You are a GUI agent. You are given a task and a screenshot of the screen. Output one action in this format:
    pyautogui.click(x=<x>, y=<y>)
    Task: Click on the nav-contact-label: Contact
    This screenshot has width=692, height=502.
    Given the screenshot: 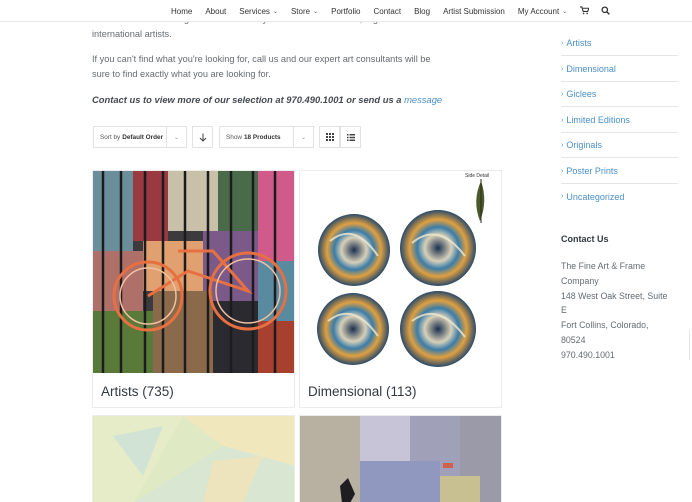 What is the action you would take?
    pyautogui.click(x=387, y=11)
    